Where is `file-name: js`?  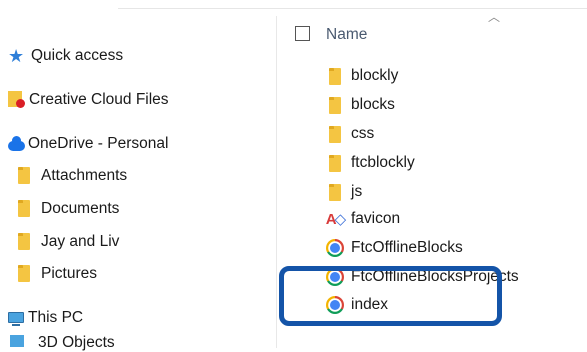 file-name: js is located at coordinates (357, 191).